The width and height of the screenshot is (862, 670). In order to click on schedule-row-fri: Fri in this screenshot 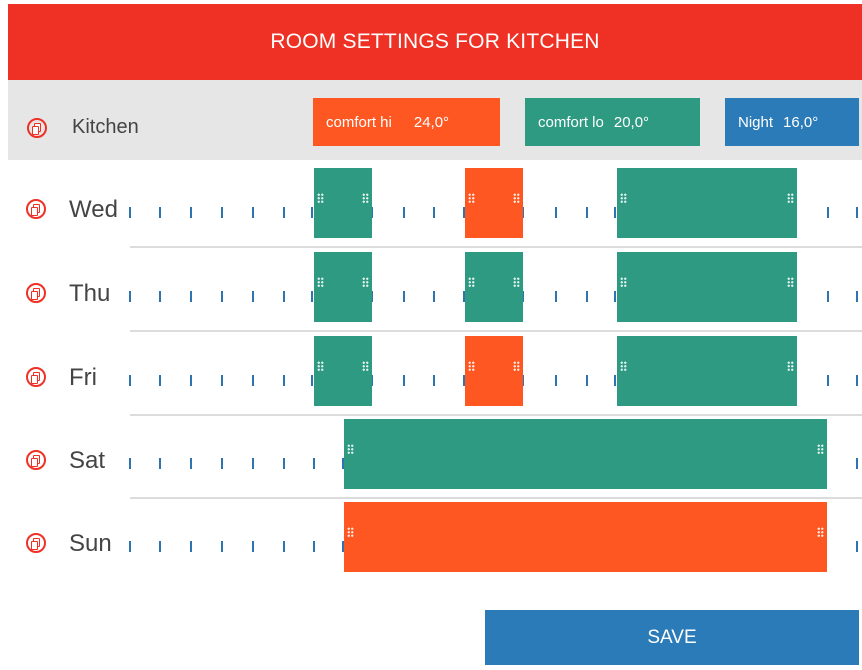, I will do `click(431, 377)`.